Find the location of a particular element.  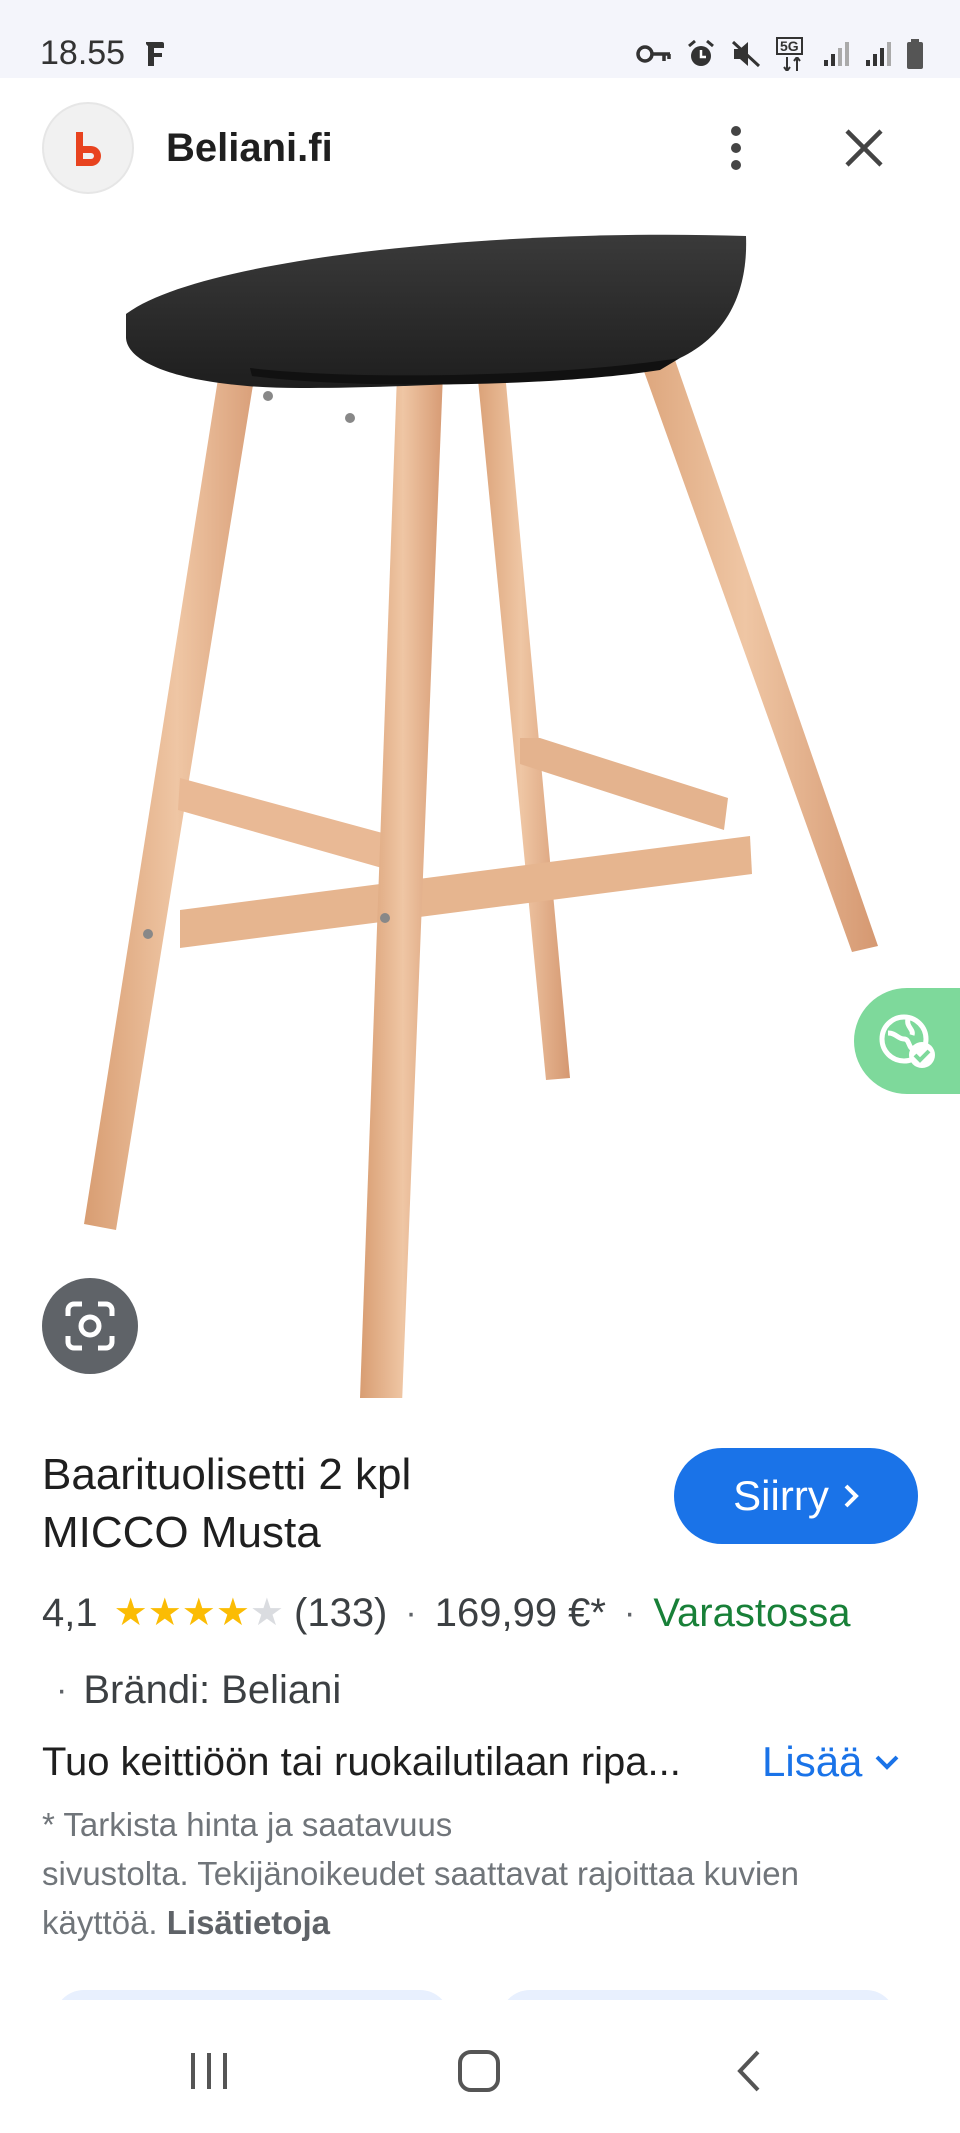

more-button: Lisää is located at coordinates (831, 1762).